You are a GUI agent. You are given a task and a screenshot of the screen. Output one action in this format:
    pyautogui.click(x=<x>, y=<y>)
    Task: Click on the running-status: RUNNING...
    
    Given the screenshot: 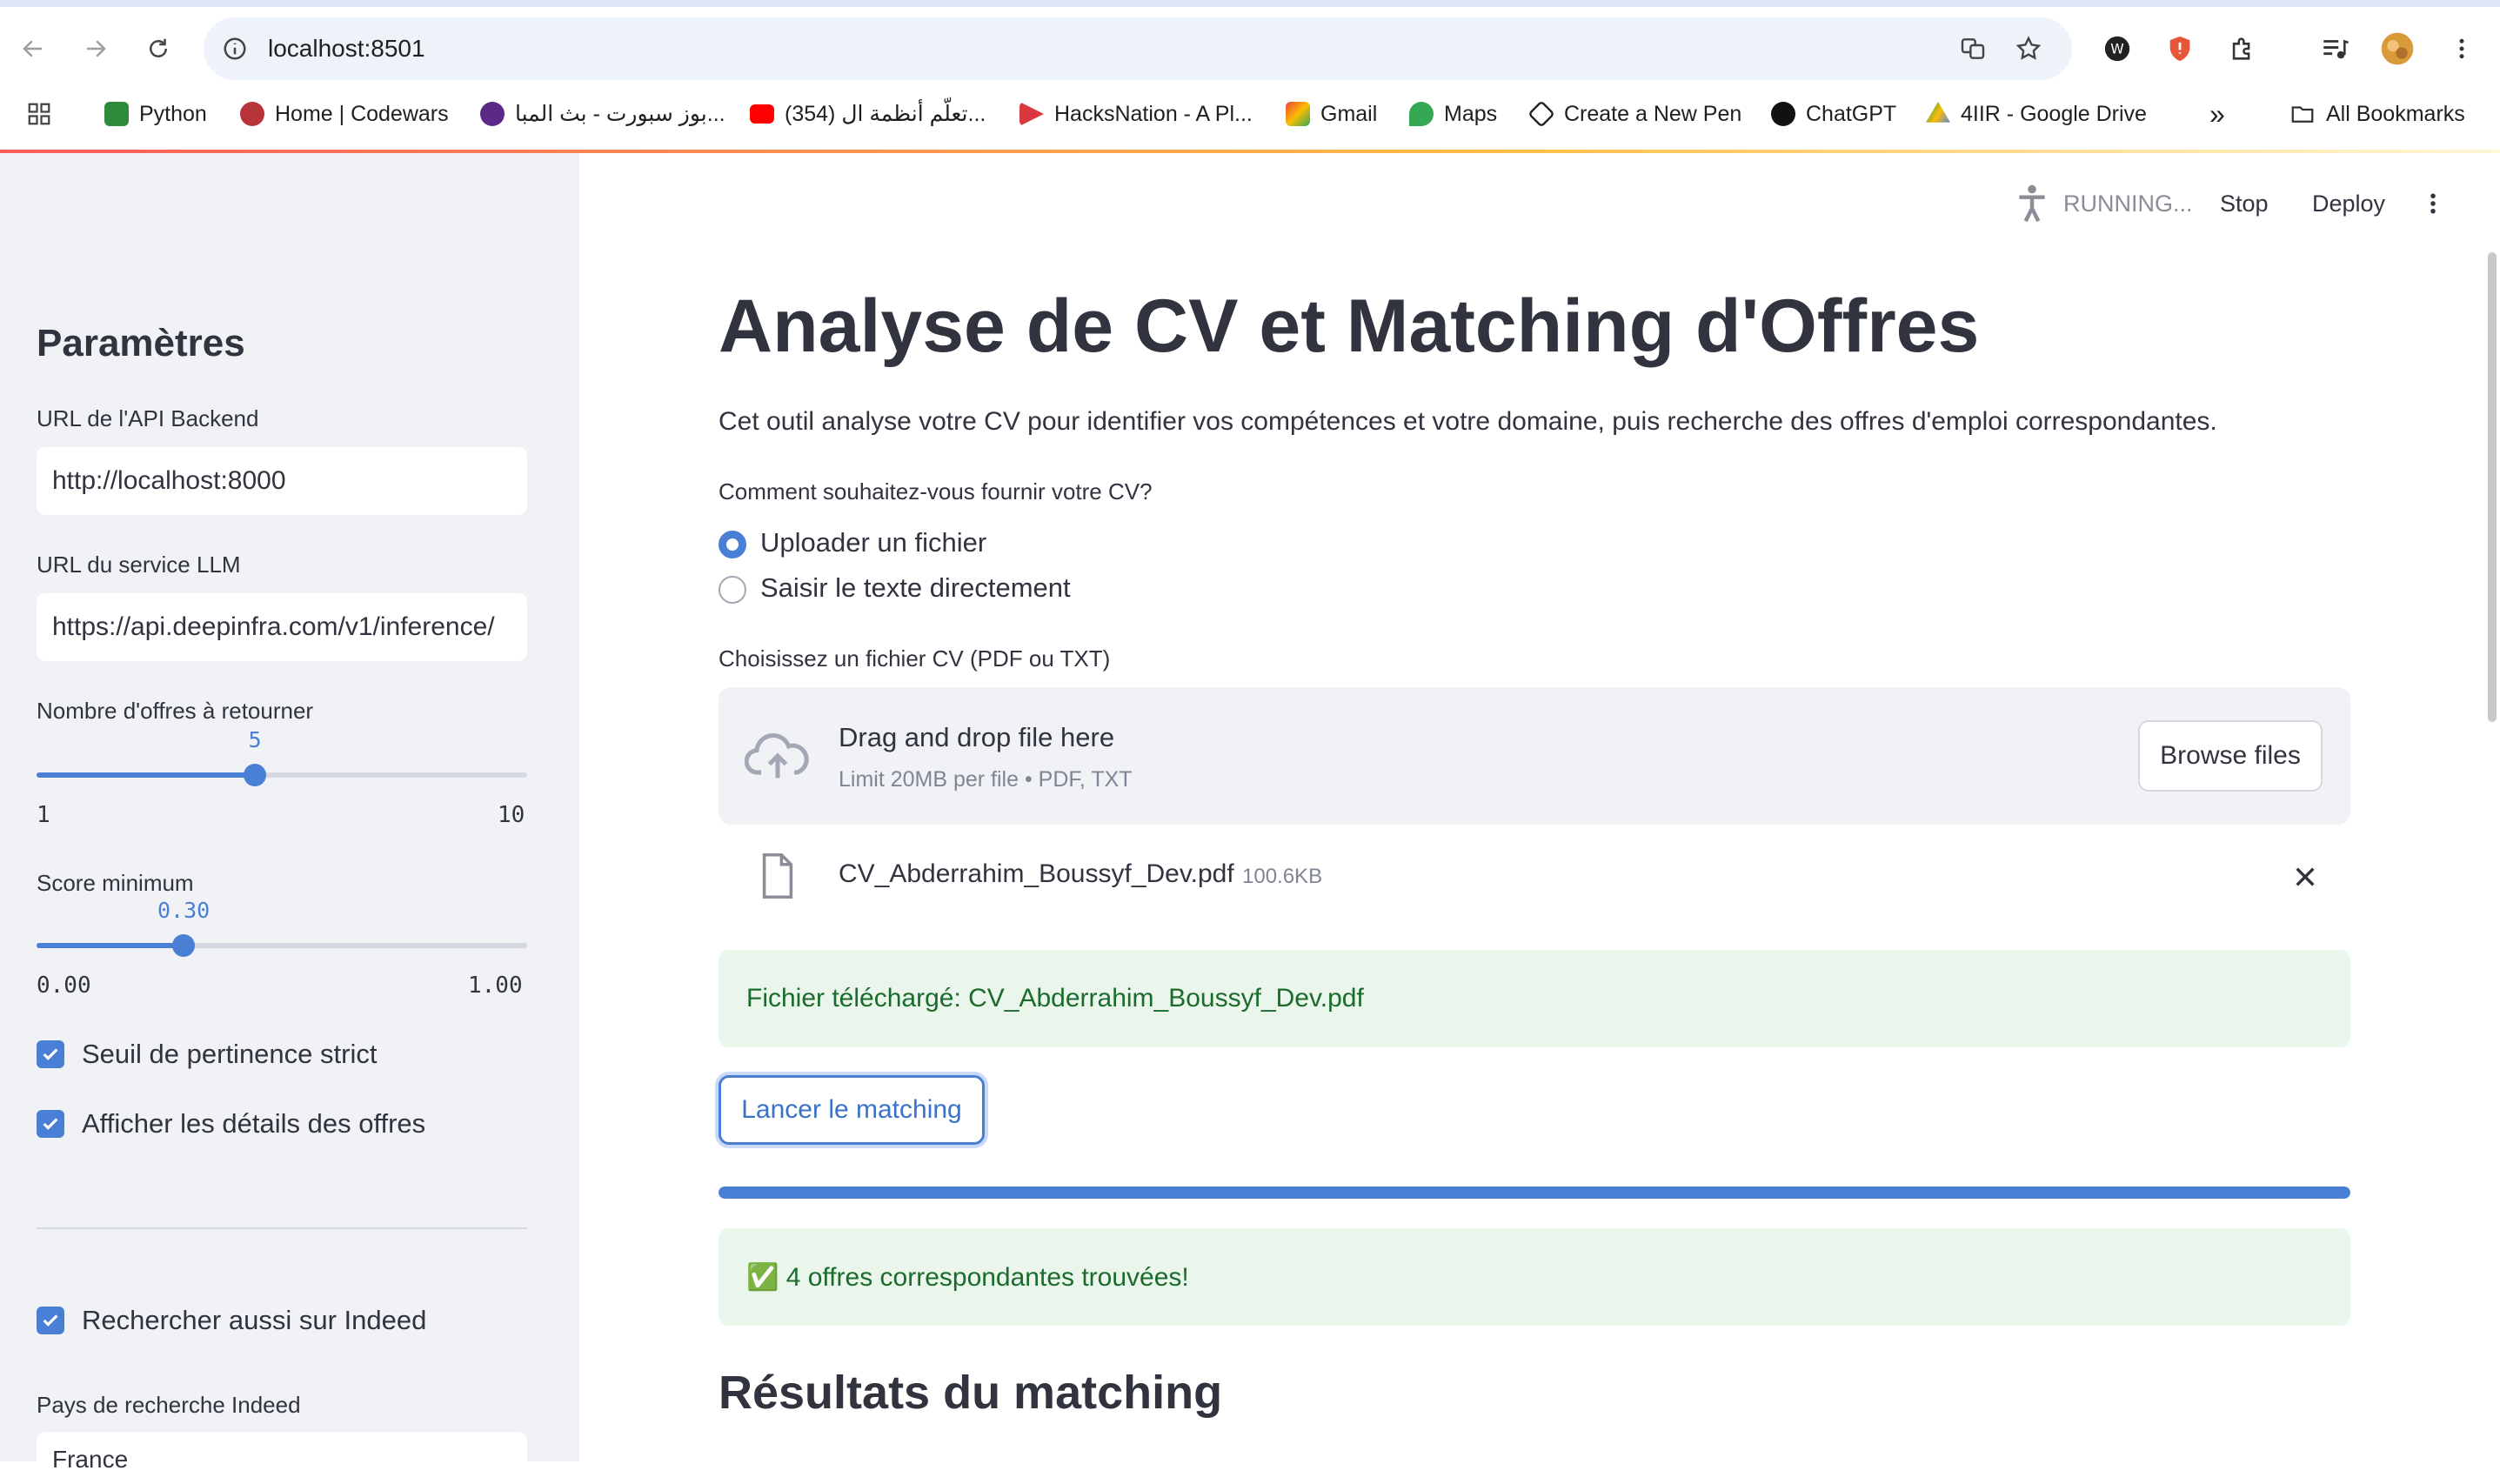 What is the action you would take?
    pyautogui.click(x=2128, y=203)
    